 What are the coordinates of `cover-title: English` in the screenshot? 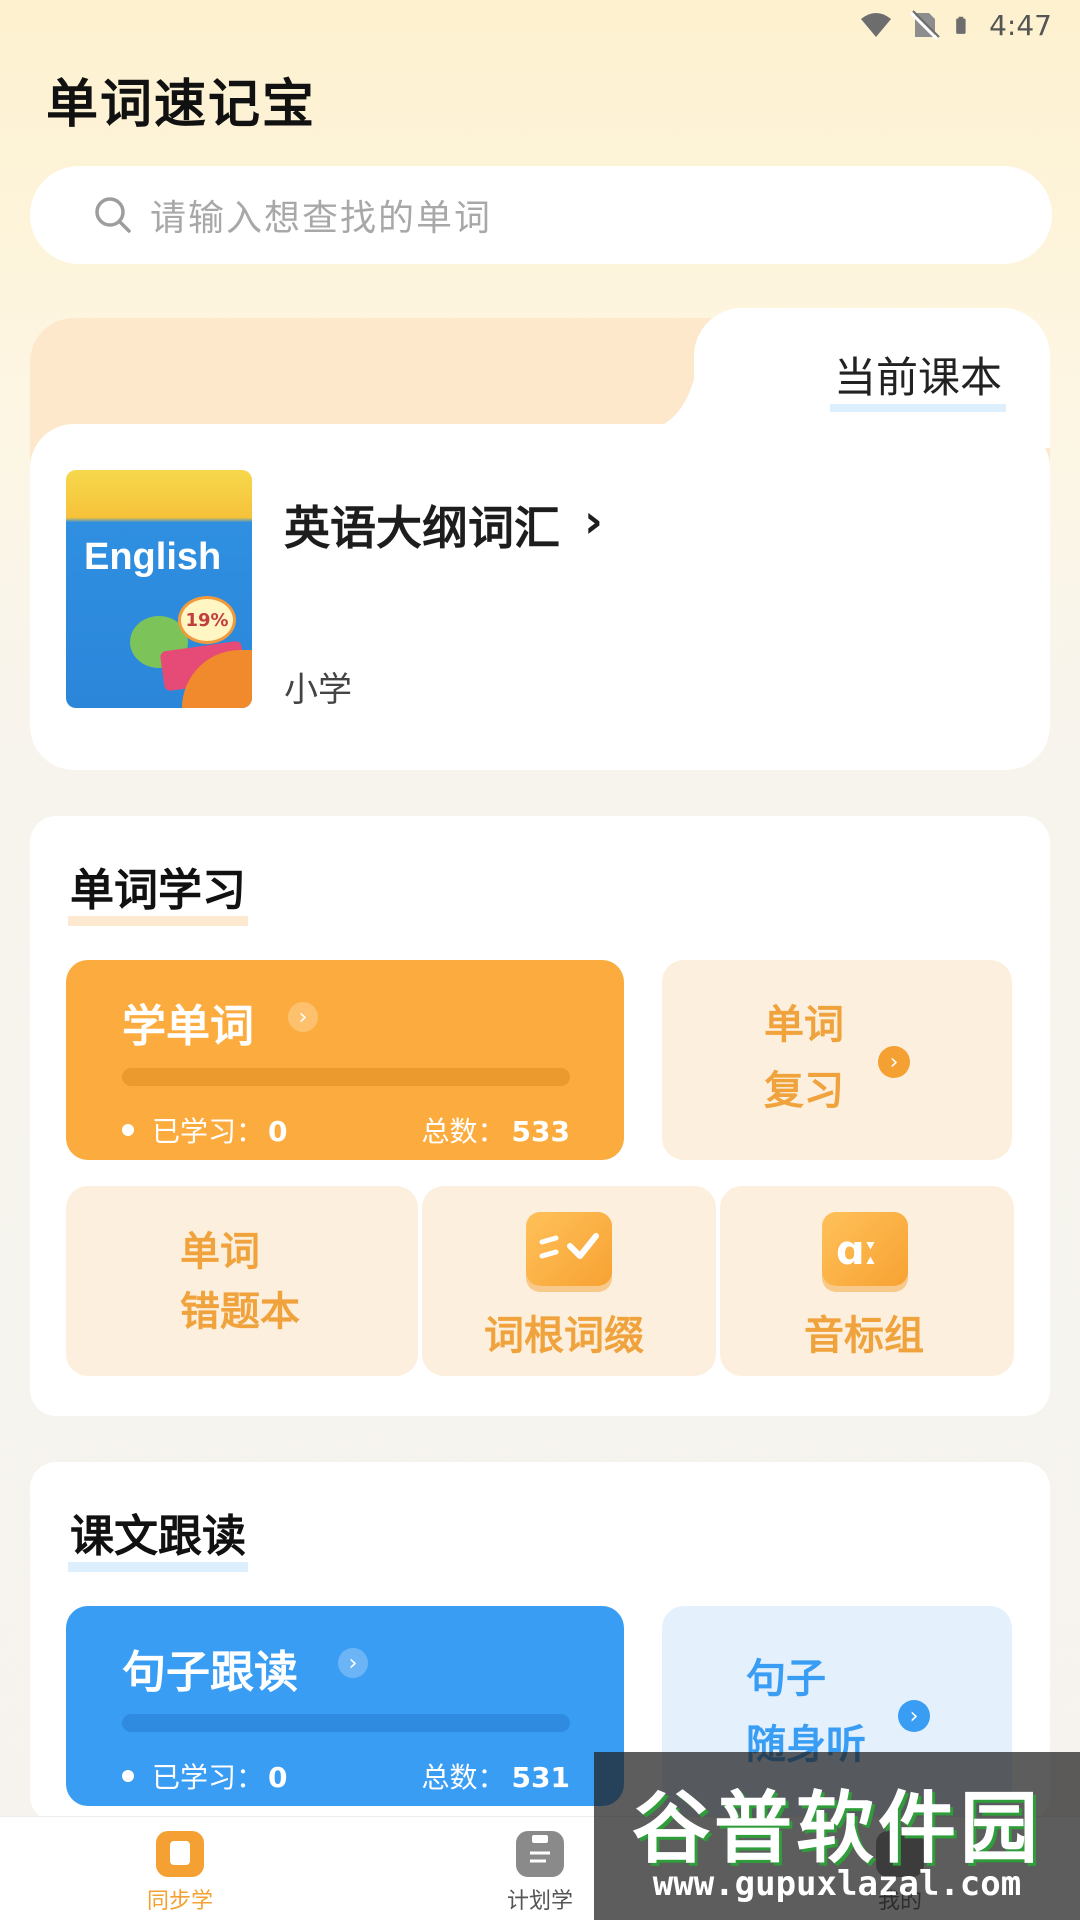 It's located at (153, 557).